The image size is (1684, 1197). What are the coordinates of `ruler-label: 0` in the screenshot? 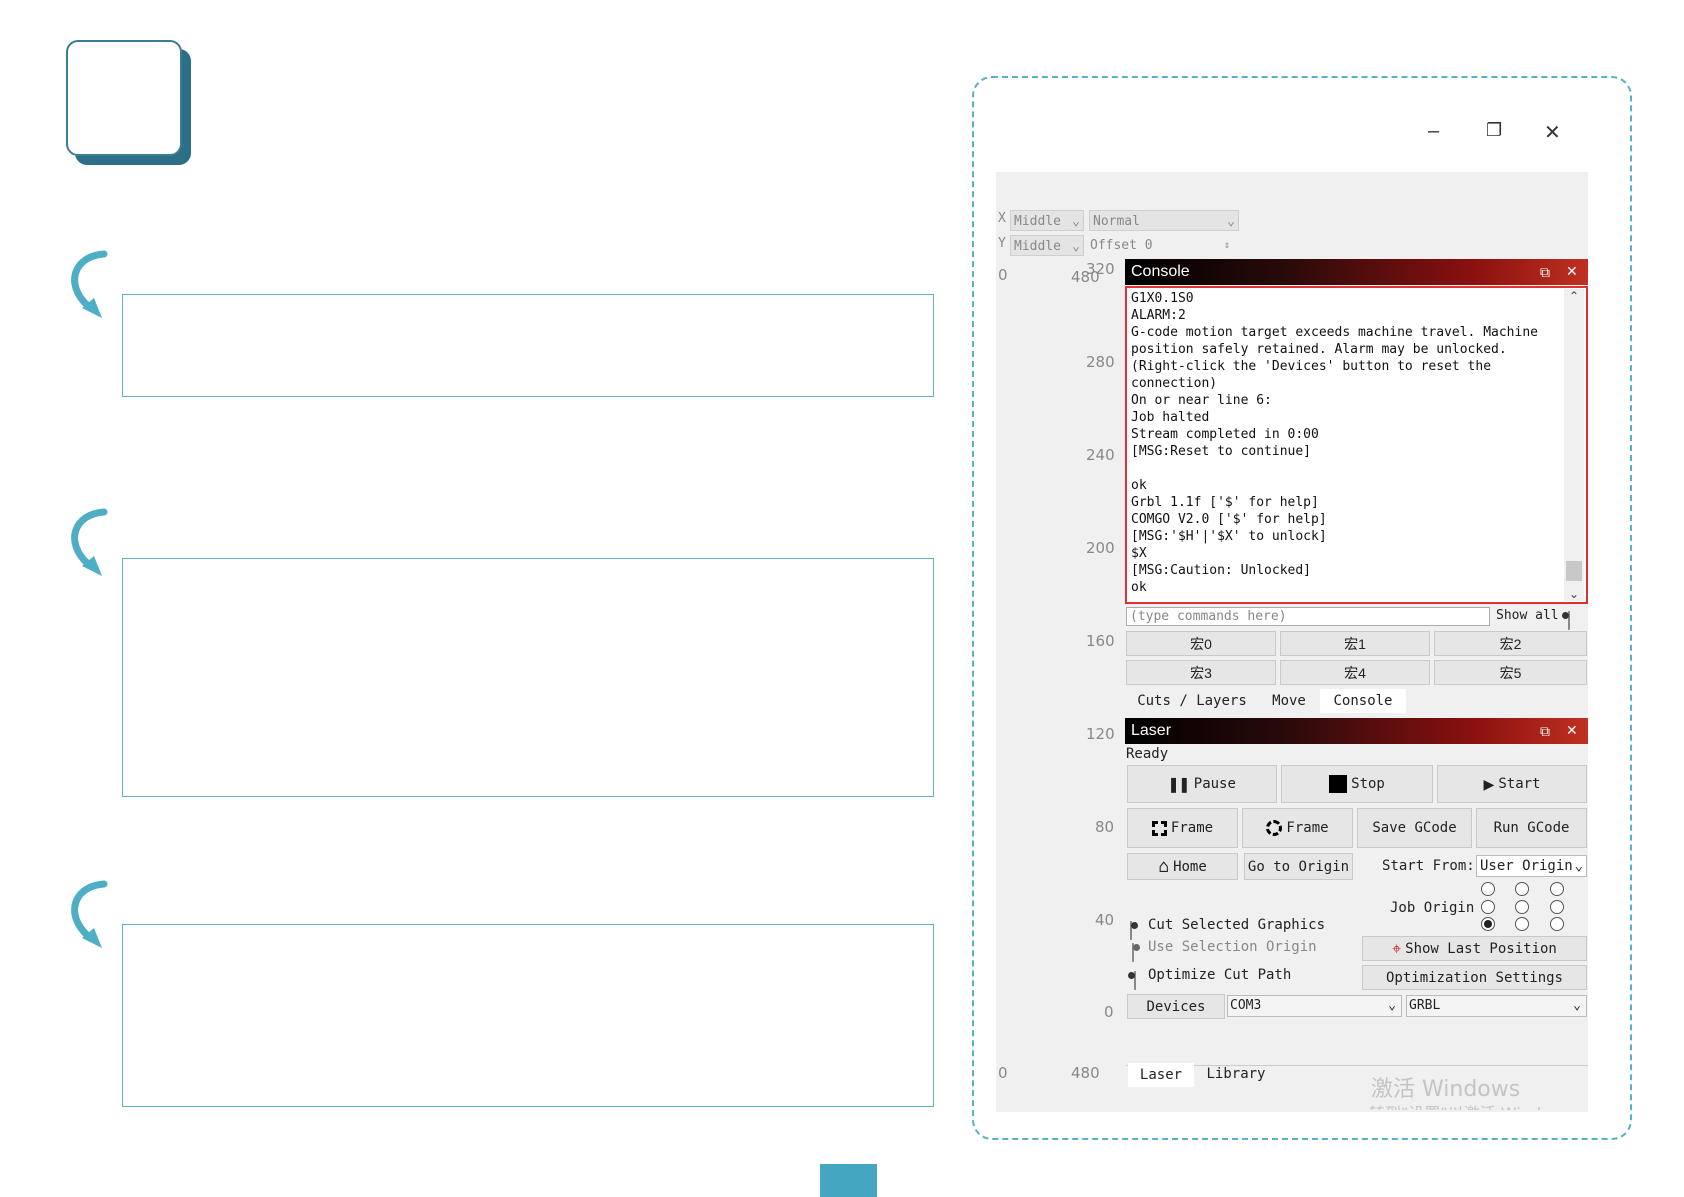 It's located at (1109, 1012).